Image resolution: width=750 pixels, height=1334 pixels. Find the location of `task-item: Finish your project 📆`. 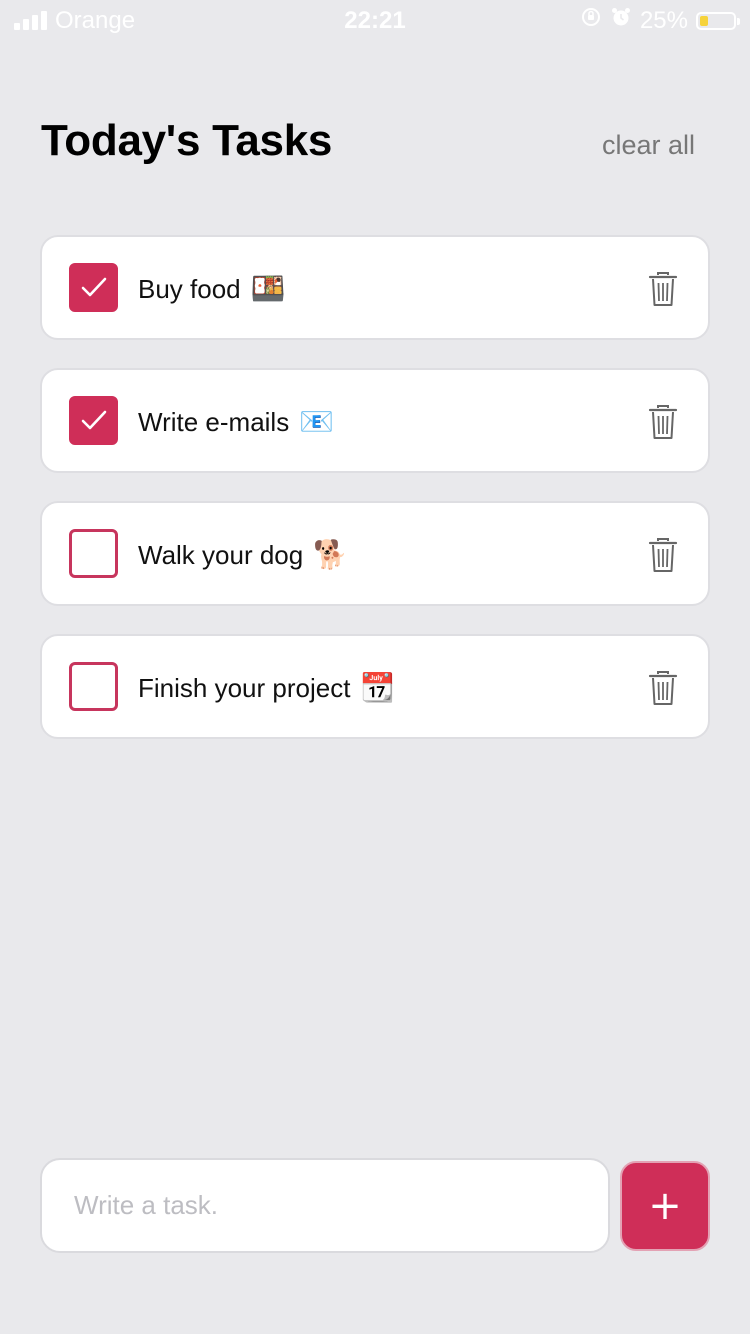

task-item: Finish your project 📆 is located at coordinates (375, 686).